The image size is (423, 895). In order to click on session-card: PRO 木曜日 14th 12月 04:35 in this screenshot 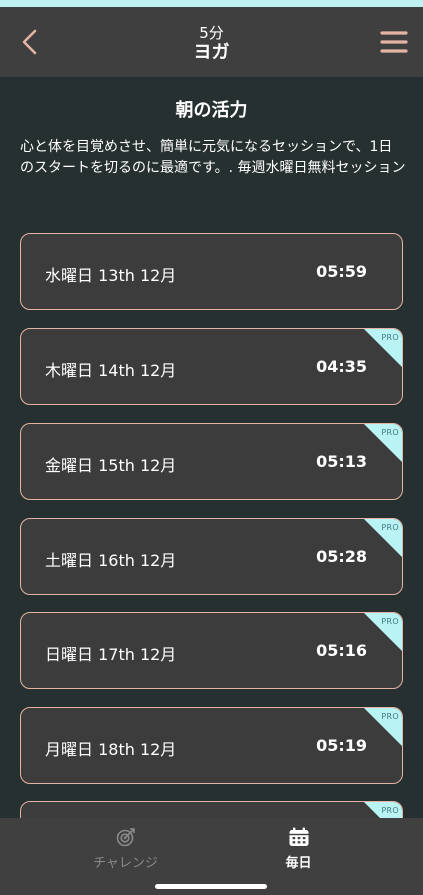, I will do `click(211, 366)`.